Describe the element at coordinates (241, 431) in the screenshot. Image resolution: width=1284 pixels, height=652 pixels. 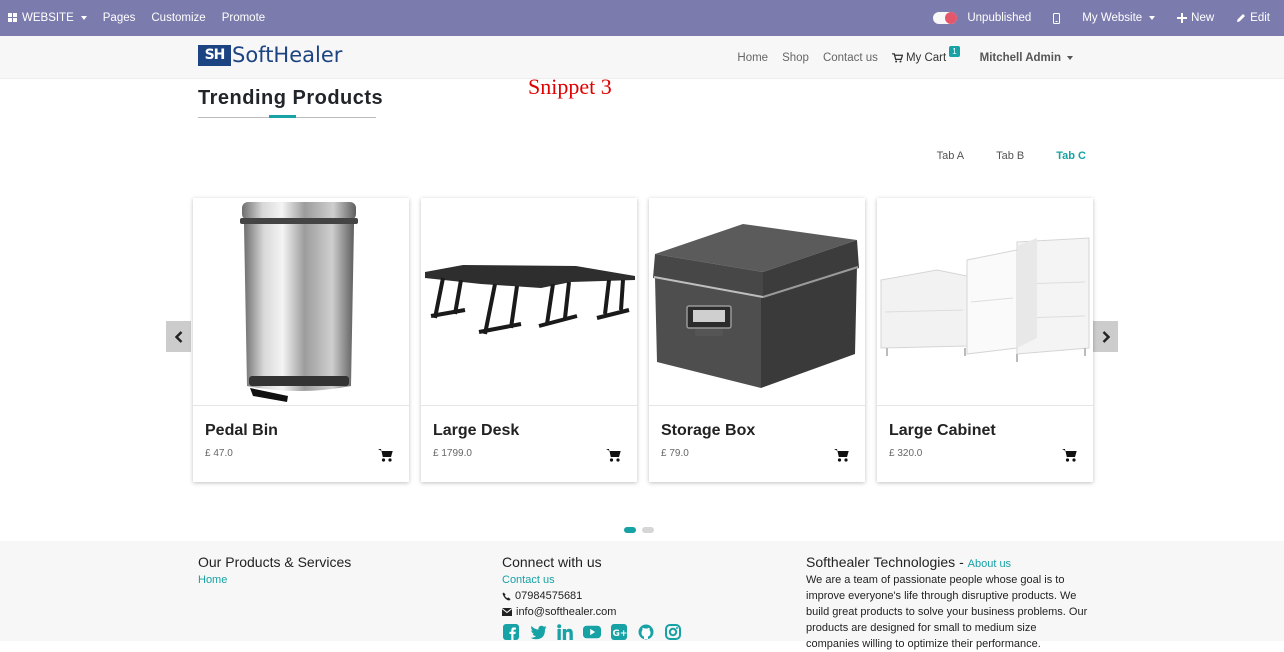
I see `product-name: Pedal Bin` at that location.